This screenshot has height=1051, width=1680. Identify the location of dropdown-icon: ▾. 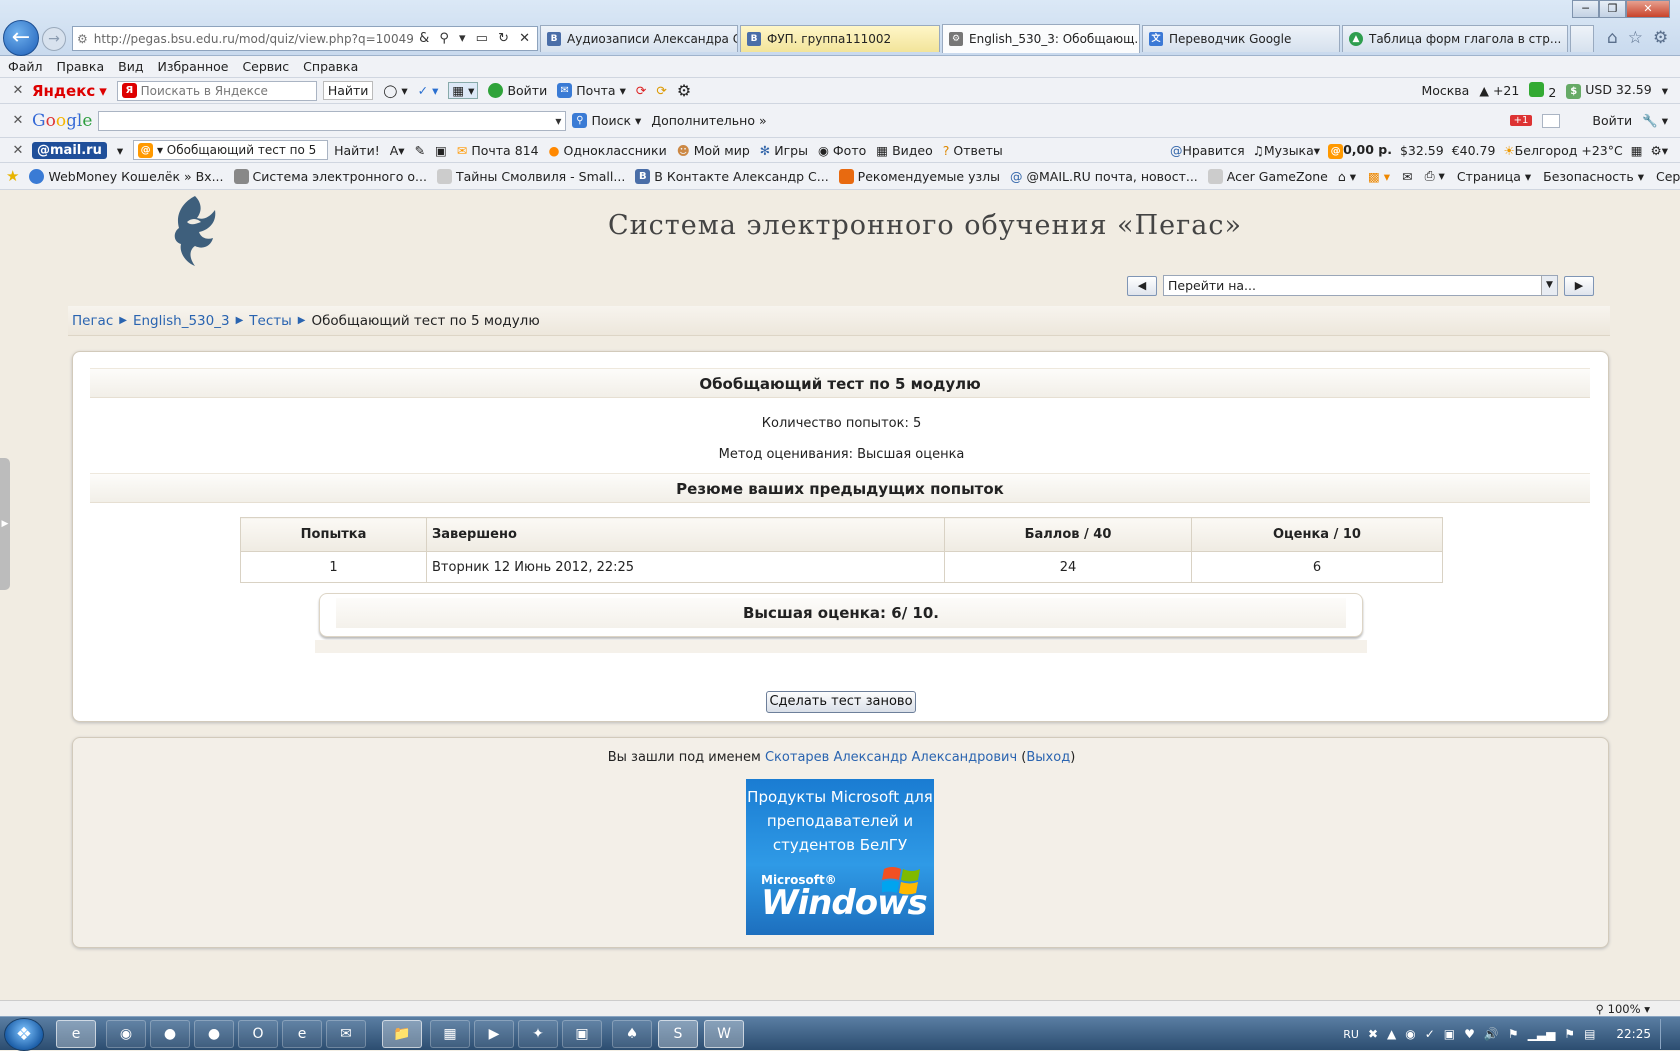
(558, 121).